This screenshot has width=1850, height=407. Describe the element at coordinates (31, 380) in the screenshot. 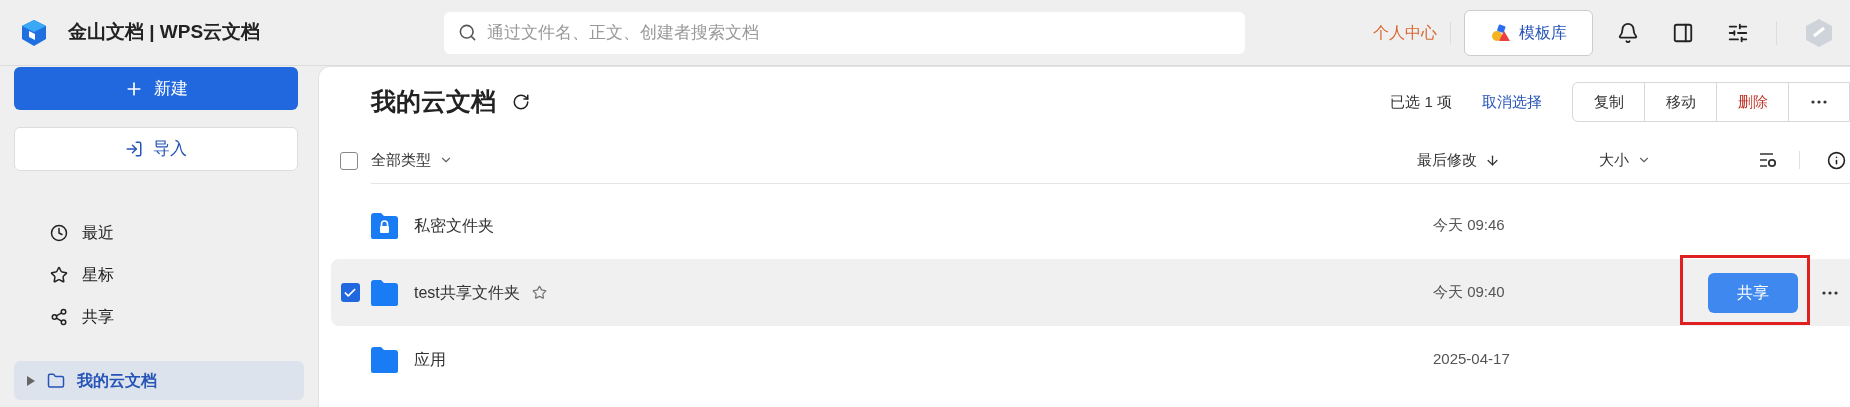

I see `caret-icon` at that location.